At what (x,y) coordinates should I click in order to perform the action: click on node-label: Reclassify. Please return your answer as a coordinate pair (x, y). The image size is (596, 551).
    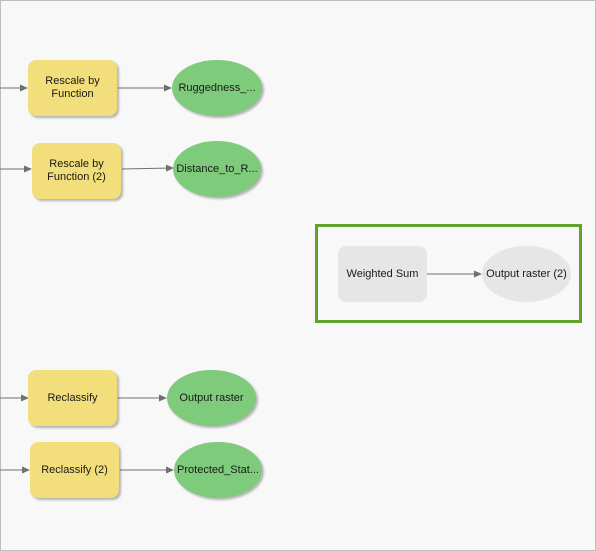
    Looking at the image, I should click on (72, 397).